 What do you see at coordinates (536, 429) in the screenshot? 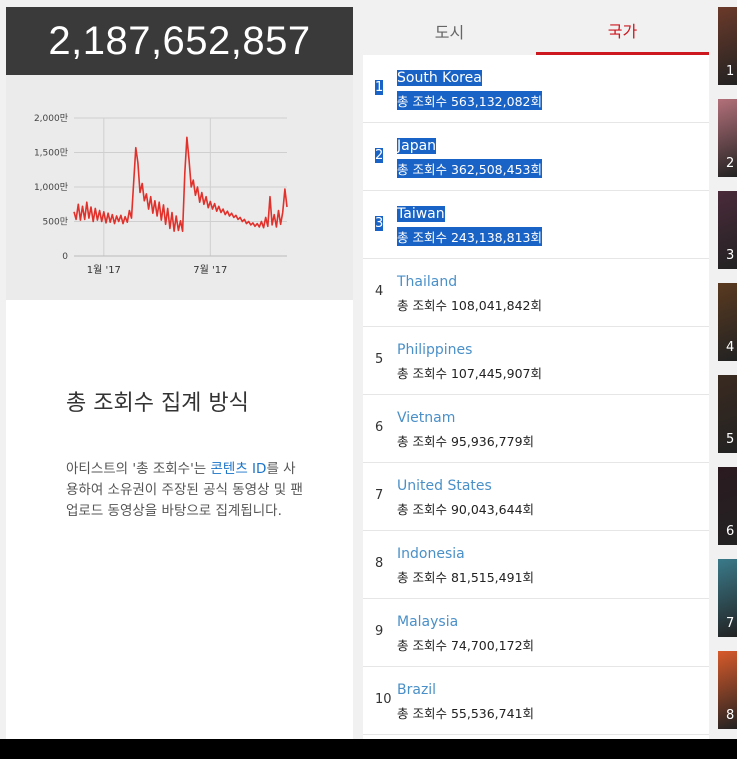
I see `ranking-row: 6 Vietnam 총 조회수 95,936,779회` at bounding box center [536, 429].